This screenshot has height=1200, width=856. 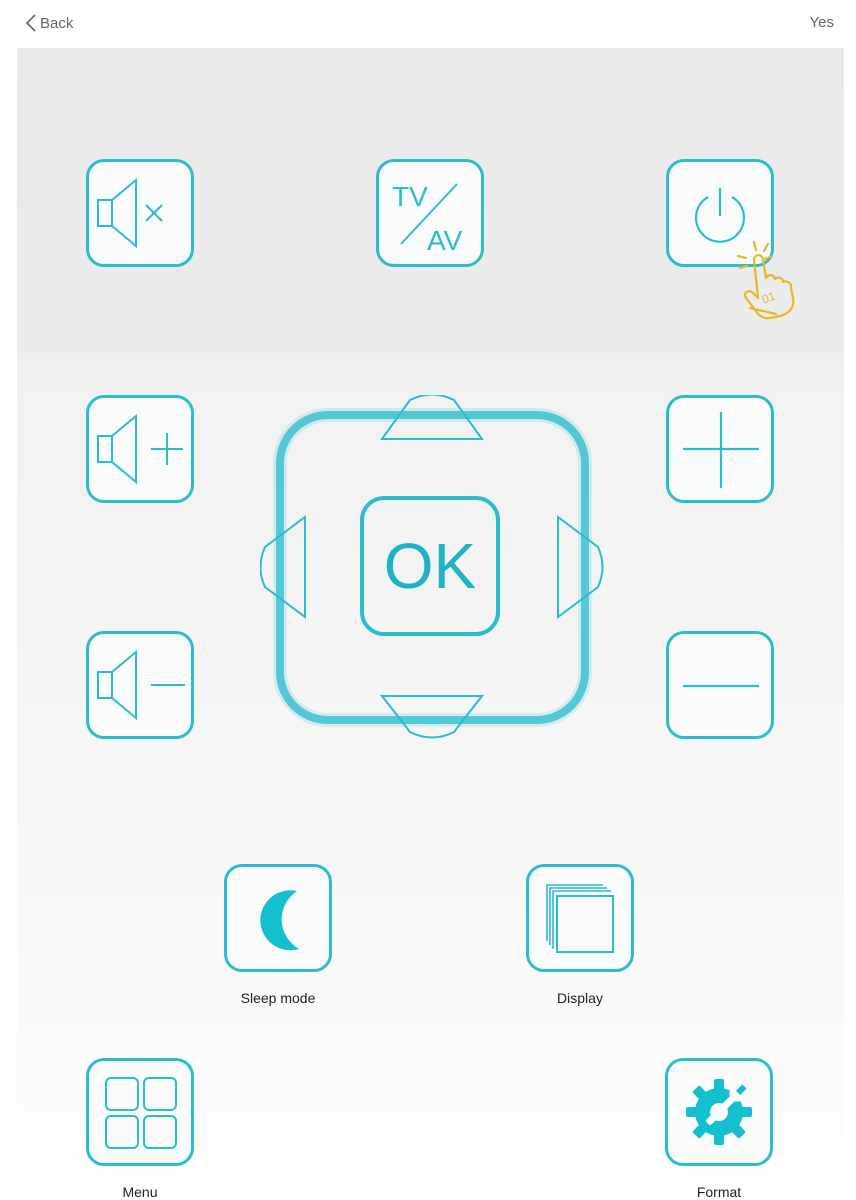 I want to click on tv-av-button: TV AV, so click(x=430, y=213).